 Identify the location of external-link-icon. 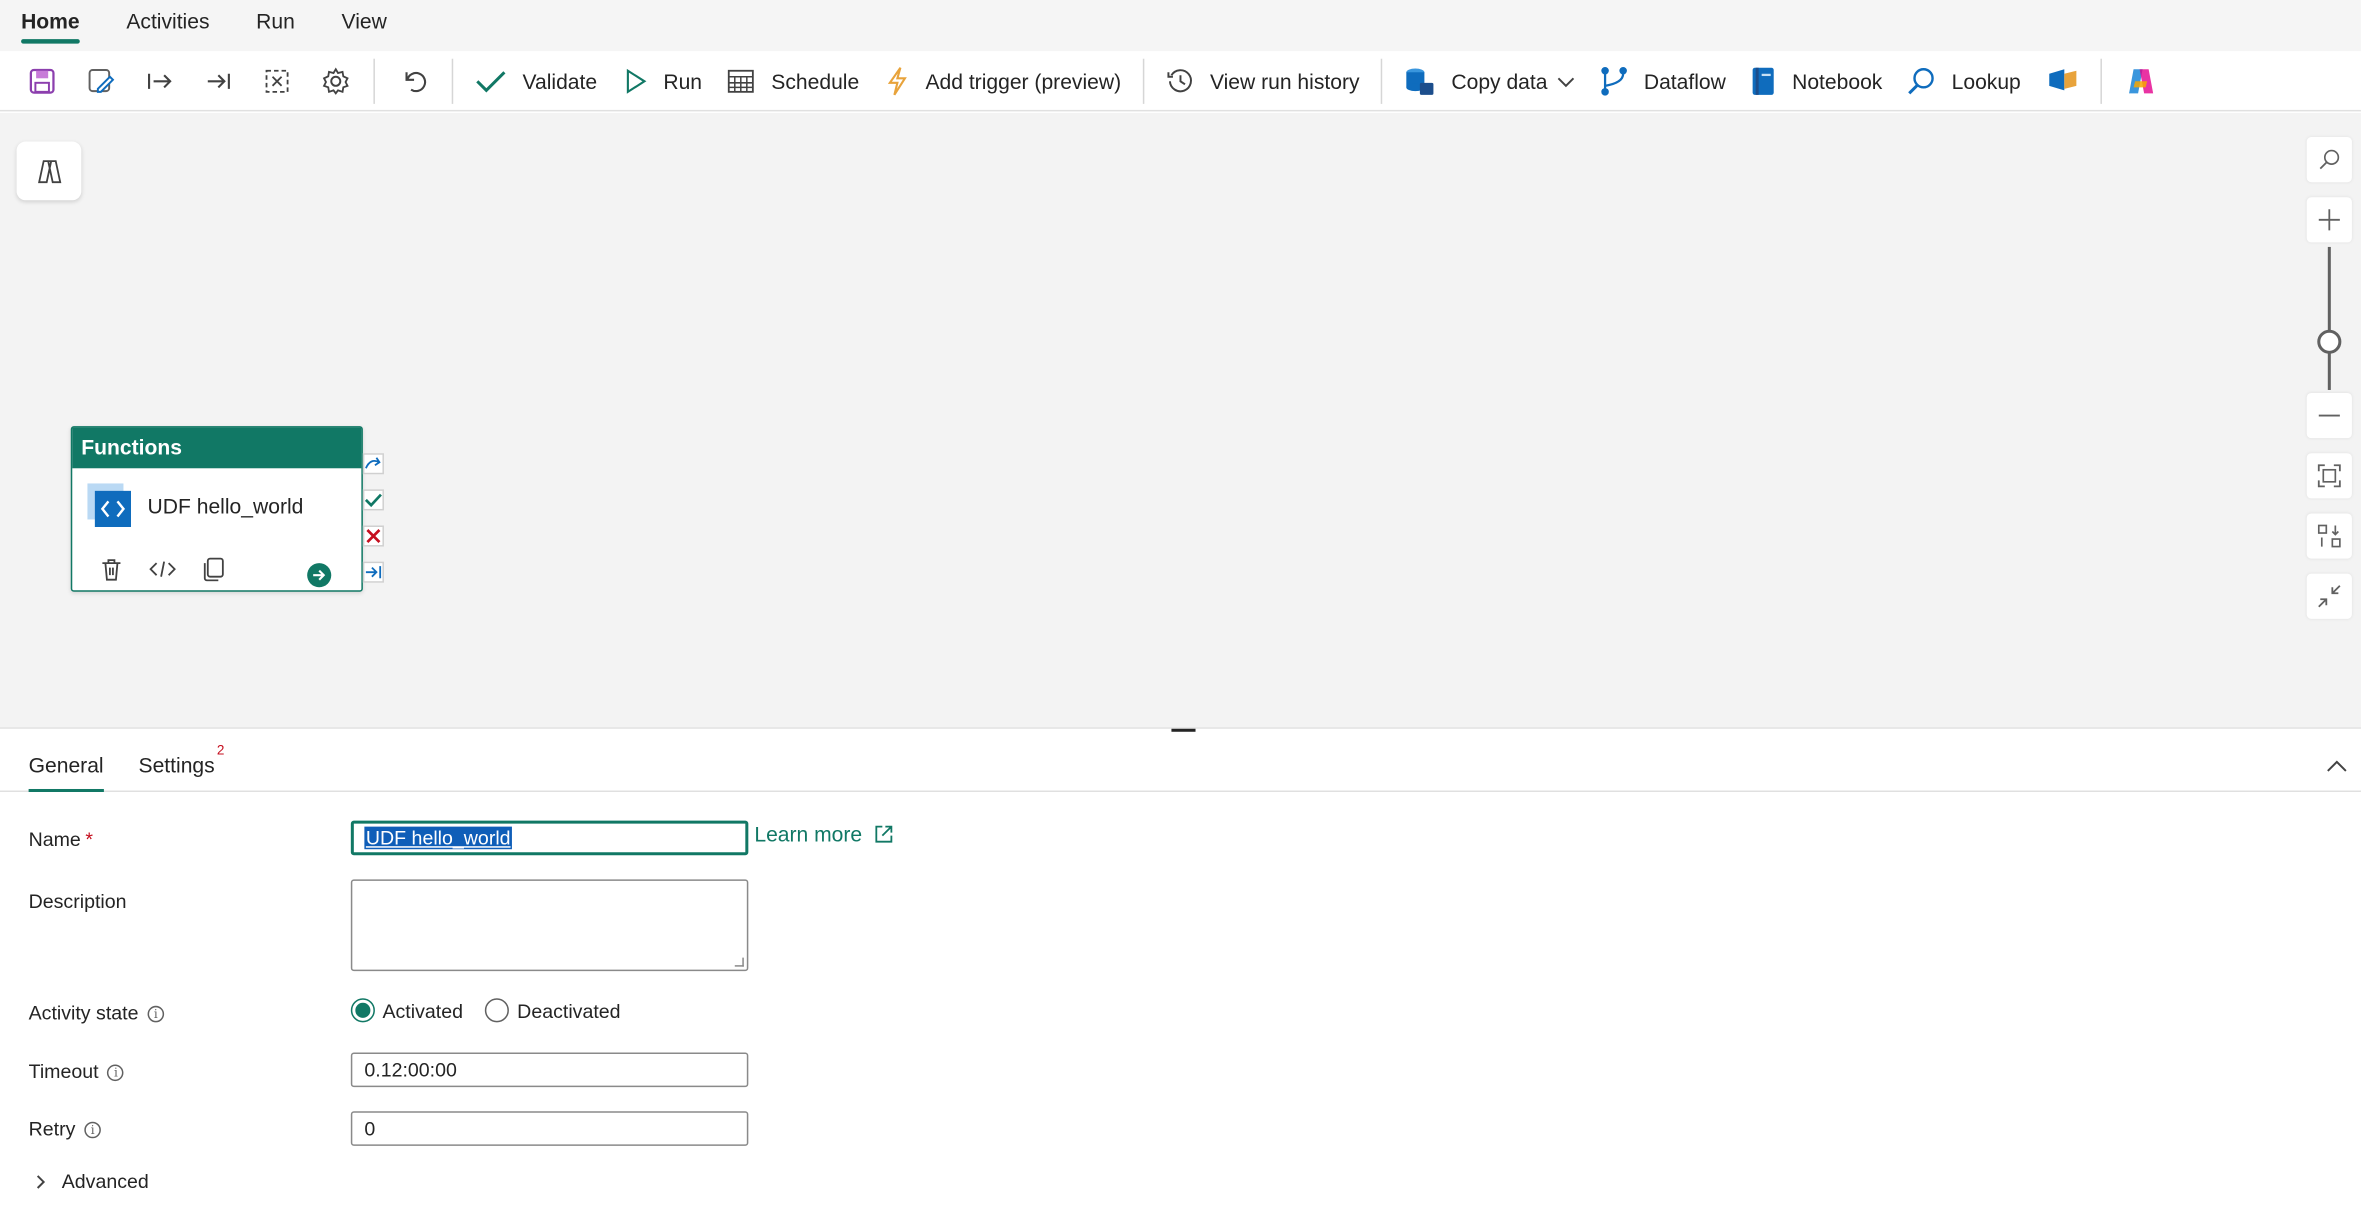
(883, 834).